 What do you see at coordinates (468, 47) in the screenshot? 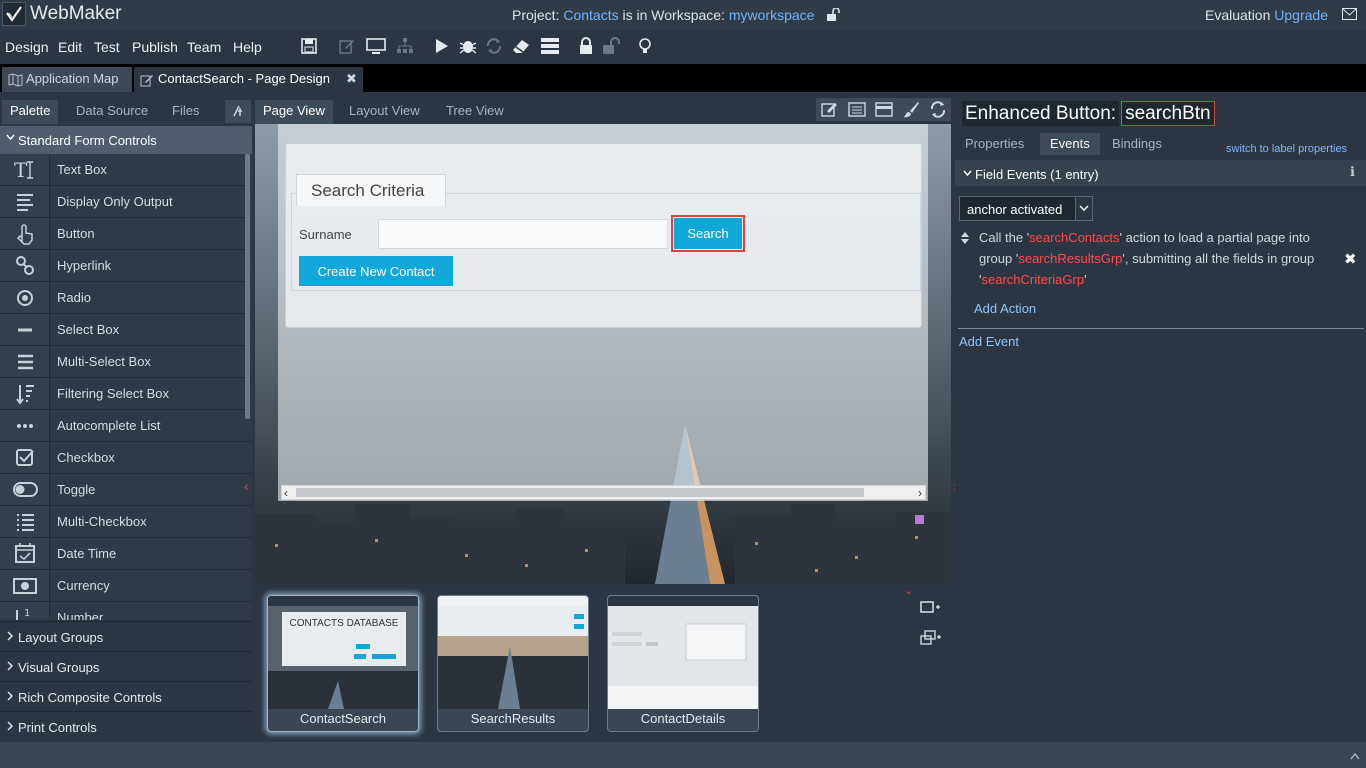
I see `bug-icon` at bounding box center [468, 47].